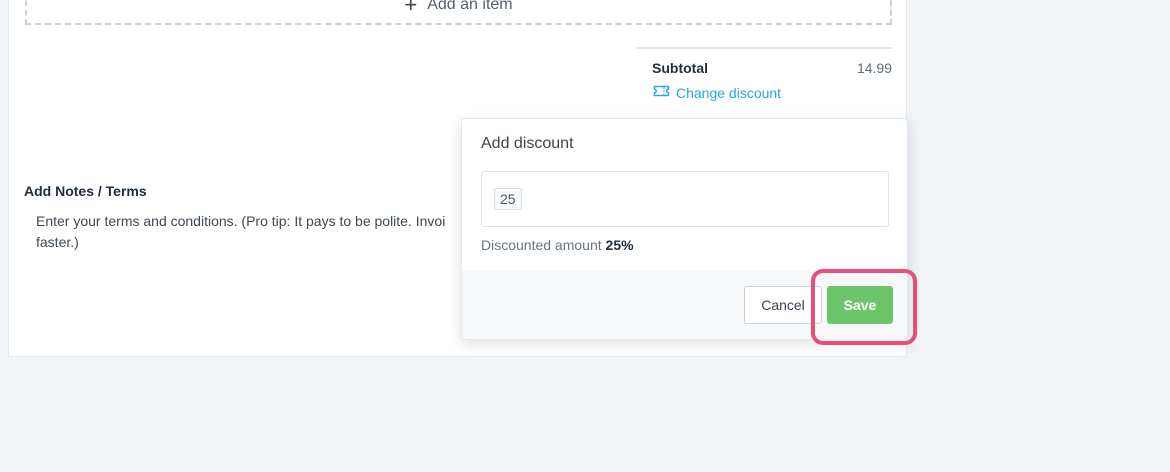 Image resolution: width=1170 pixels, height=472 pixels. I want to click on cancel-button: Cancel, so click(783, 305).